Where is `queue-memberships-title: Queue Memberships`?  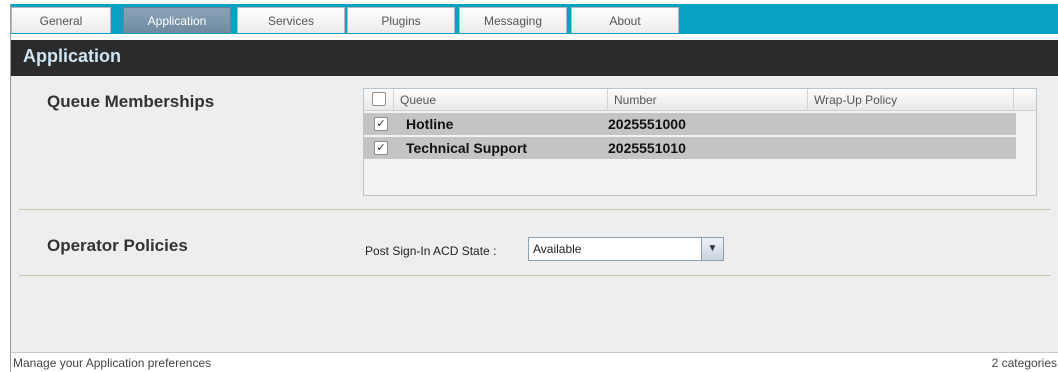
queue-memberships-title: Queue Memberships is located at coordinates (131, 101).